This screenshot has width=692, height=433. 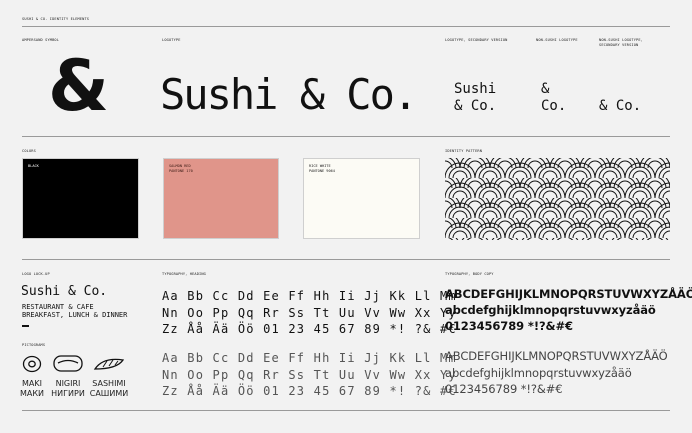 I want to click on label-ru: МАКИ, so click(x=32, y=393).